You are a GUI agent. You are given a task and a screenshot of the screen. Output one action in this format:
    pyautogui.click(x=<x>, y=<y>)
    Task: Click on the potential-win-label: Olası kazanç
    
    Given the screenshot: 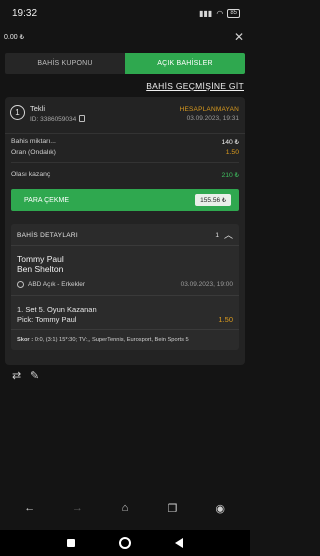 What is the action you would take?
    pyautogui.click(x=31, y=174)
    